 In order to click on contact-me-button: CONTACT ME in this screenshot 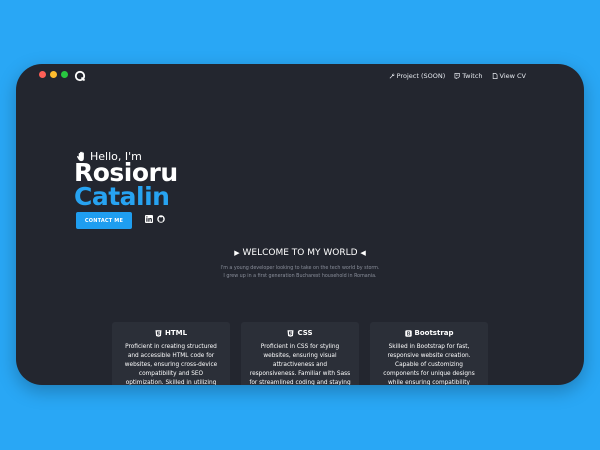, I will do `click(104, 220)`.